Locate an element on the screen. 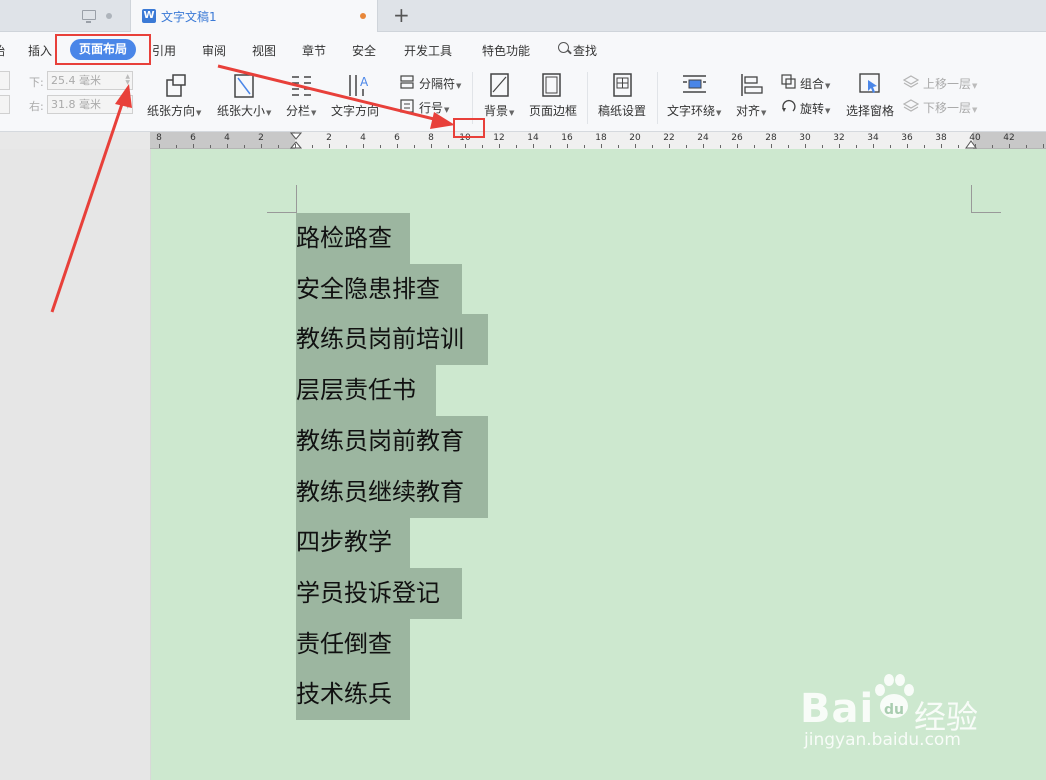 The image size is (1046, 780). margin-bottom-label: 下: is located at coordinates (36, 82).